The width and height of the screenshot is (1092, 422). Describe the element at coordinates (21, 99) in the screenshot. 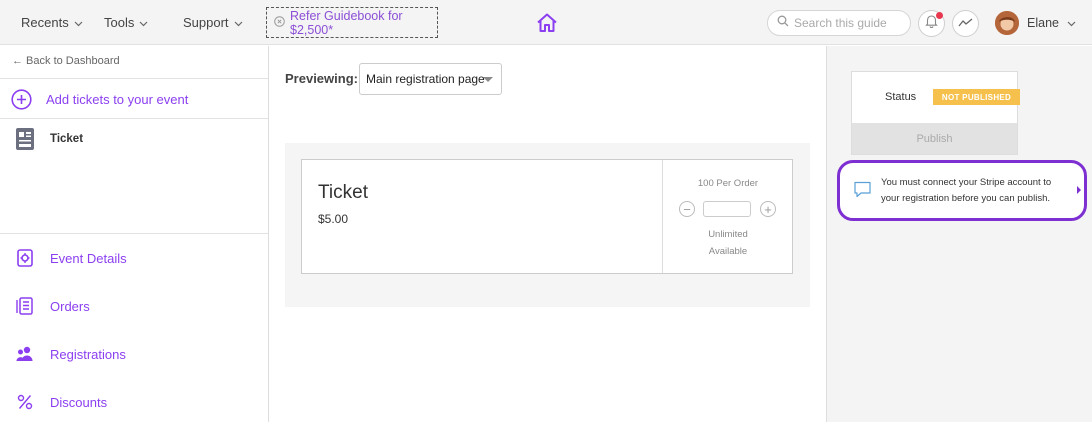

I see `plus-circle-icon` at that location.